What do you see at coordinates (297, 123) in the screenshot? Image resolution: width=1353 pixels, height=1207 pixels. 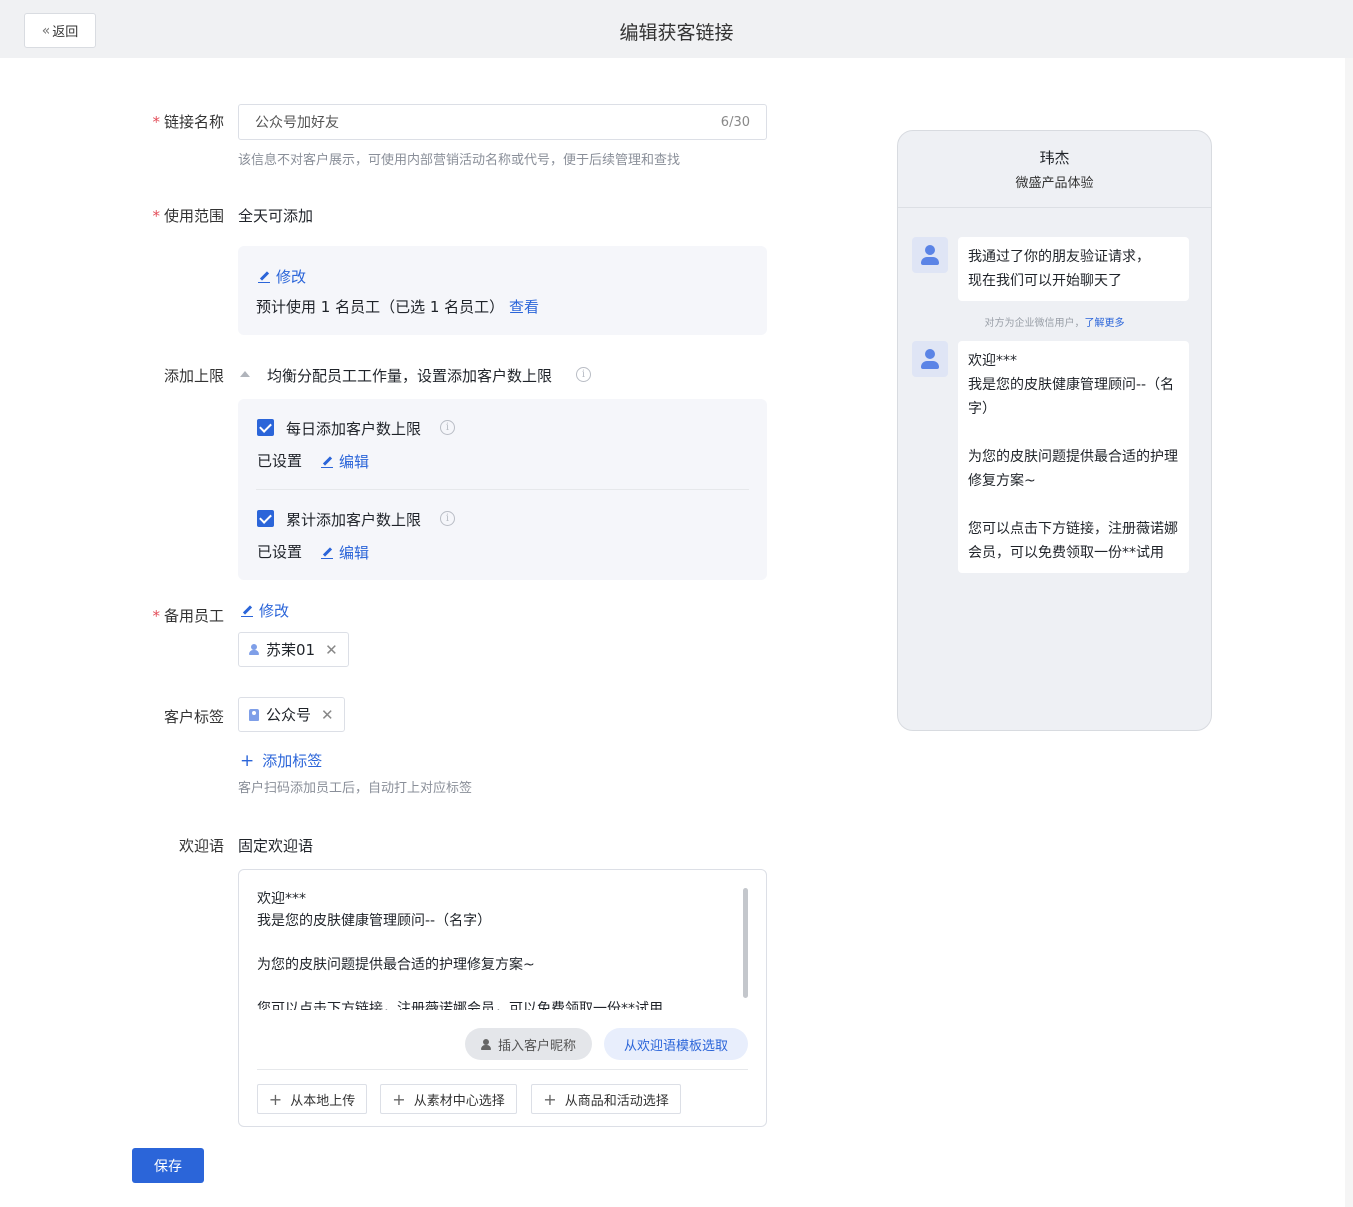 I see `link-name-value: 公众号加好友` at bounding box center [297, 123].